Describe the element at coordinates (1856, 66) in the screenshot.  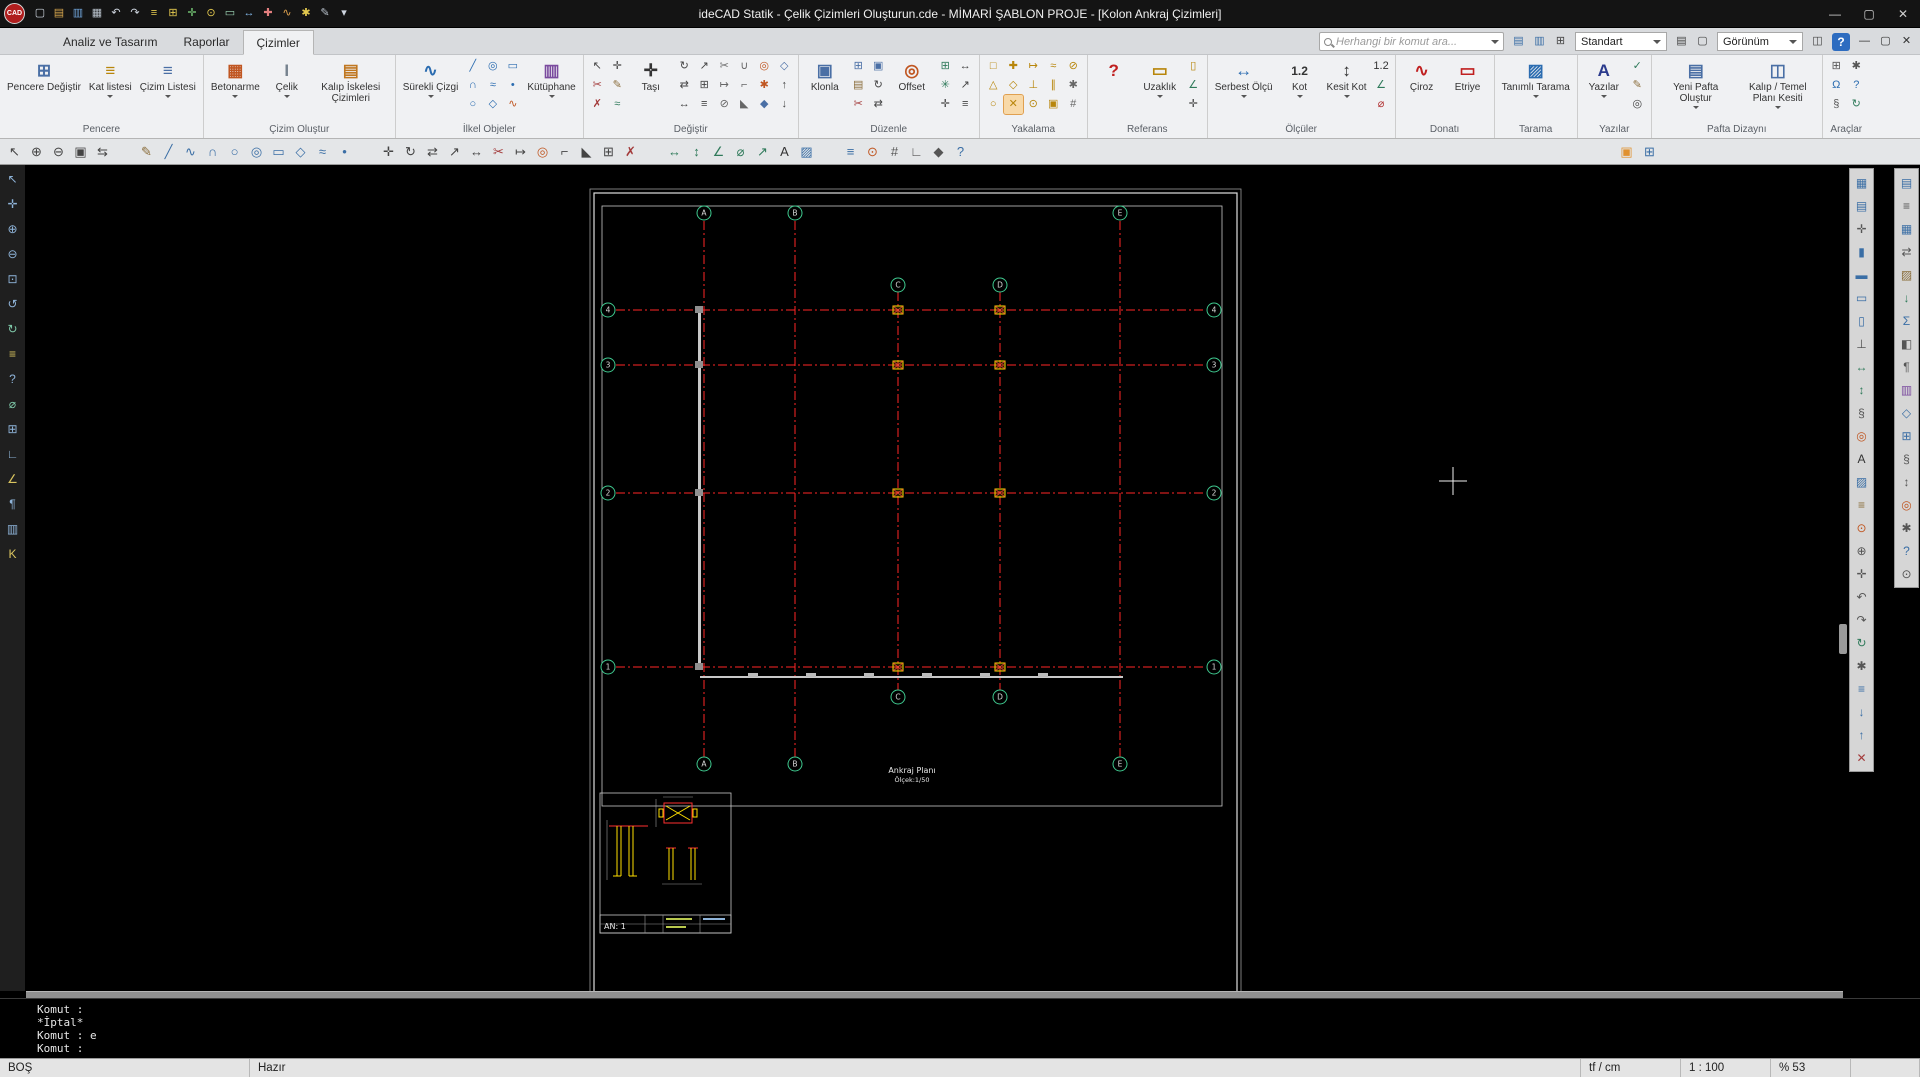
I see `options-icon: ✱` at that location.